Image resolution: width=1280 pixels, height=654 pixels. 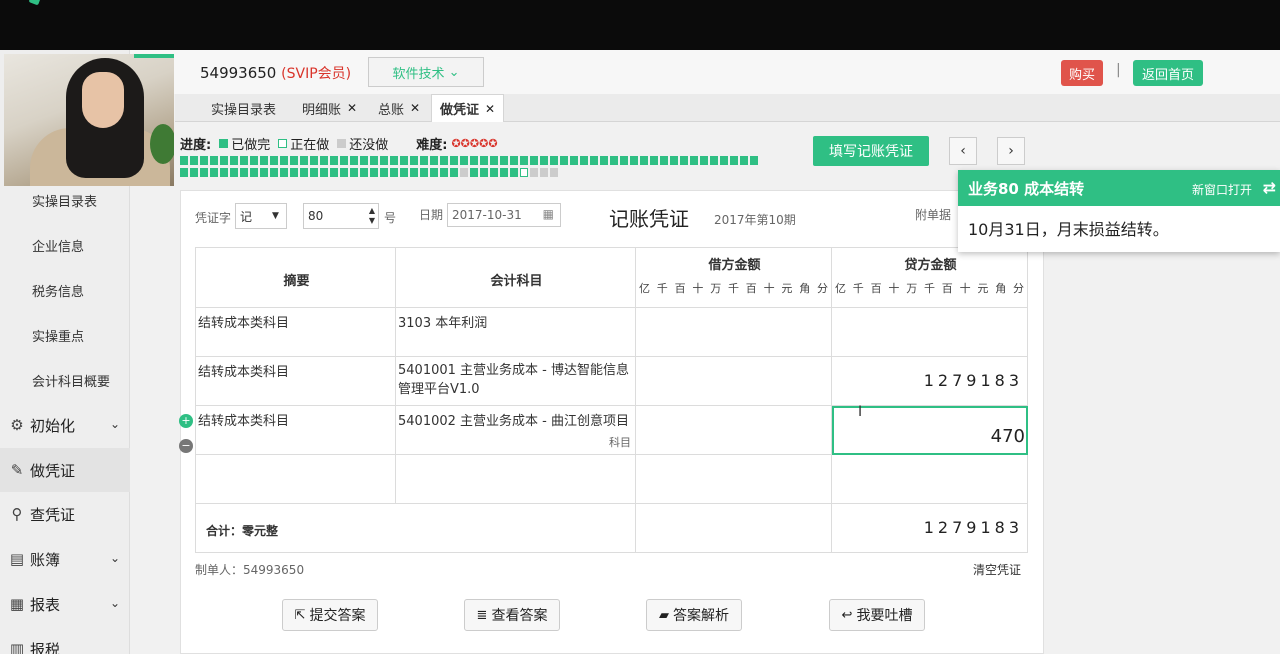 I want to click on sidebar-item-ledger: ▤ 账簿 ⌄, so click(x=65, y=559).